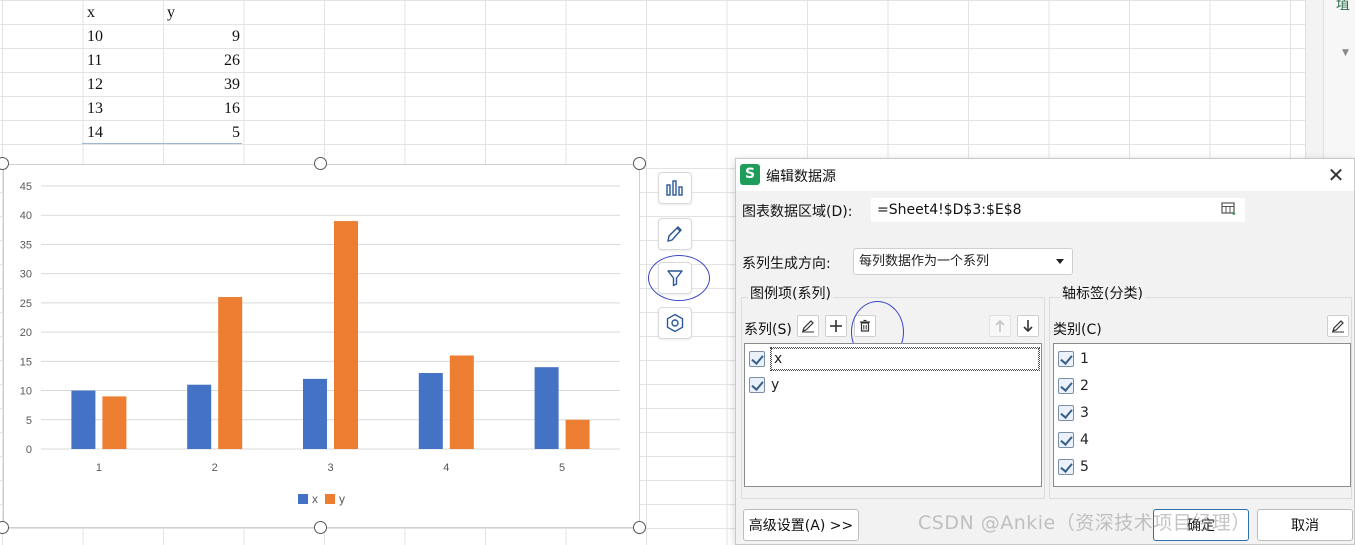  Describe the element at coordinates (215, 468) in the screenshot. I see `x-tick-label: 2` at that location.